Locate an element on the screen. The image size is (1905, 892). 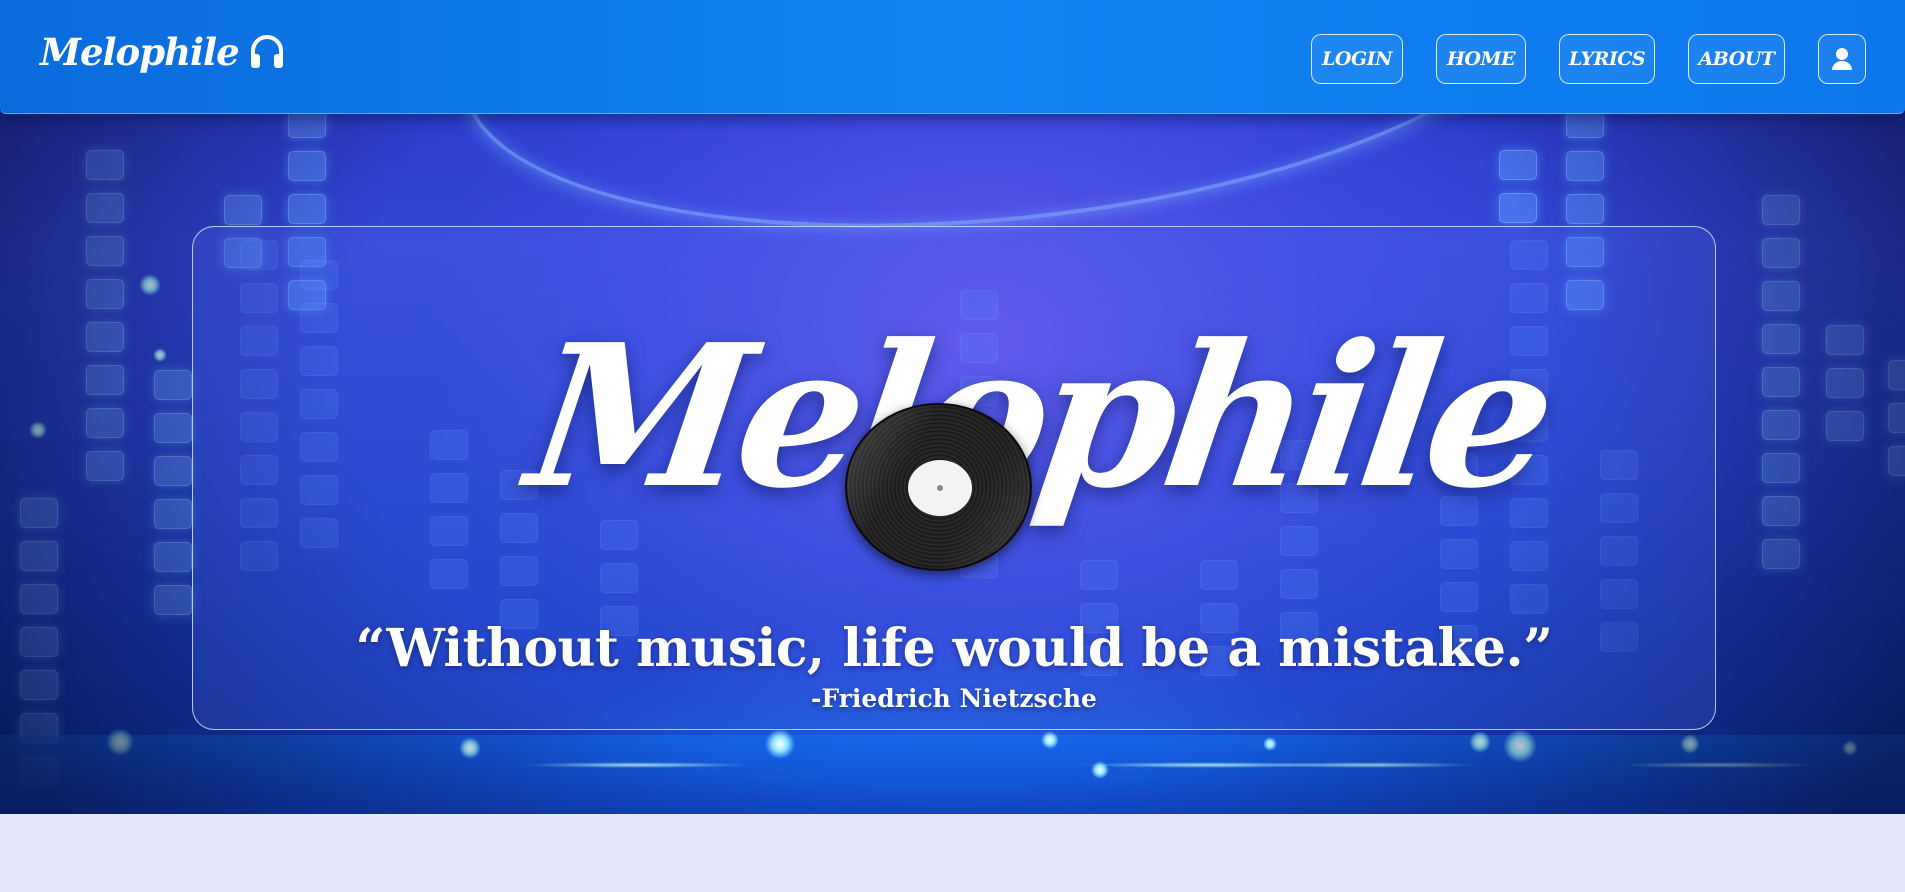
headphones-icon is located at coordinates (266, 51).